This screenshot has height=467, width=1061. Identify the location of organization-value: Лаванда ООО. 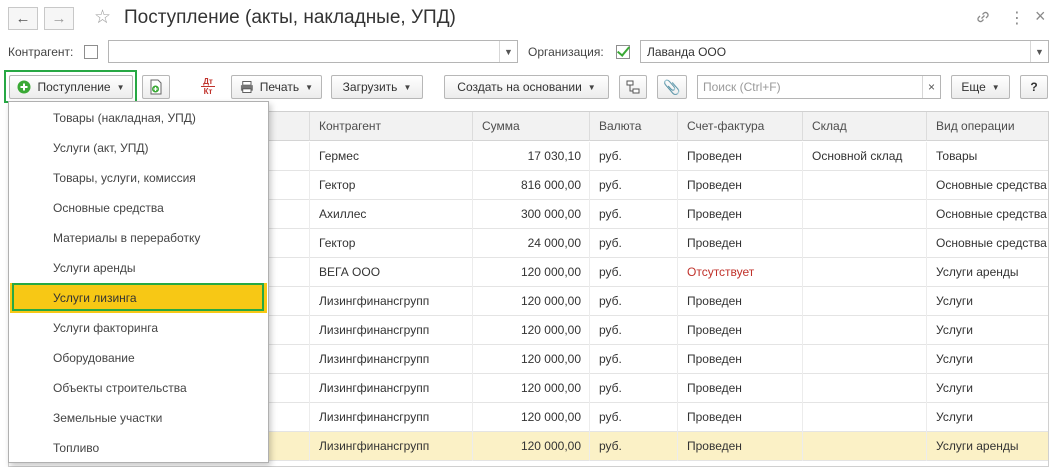
(687, 52).